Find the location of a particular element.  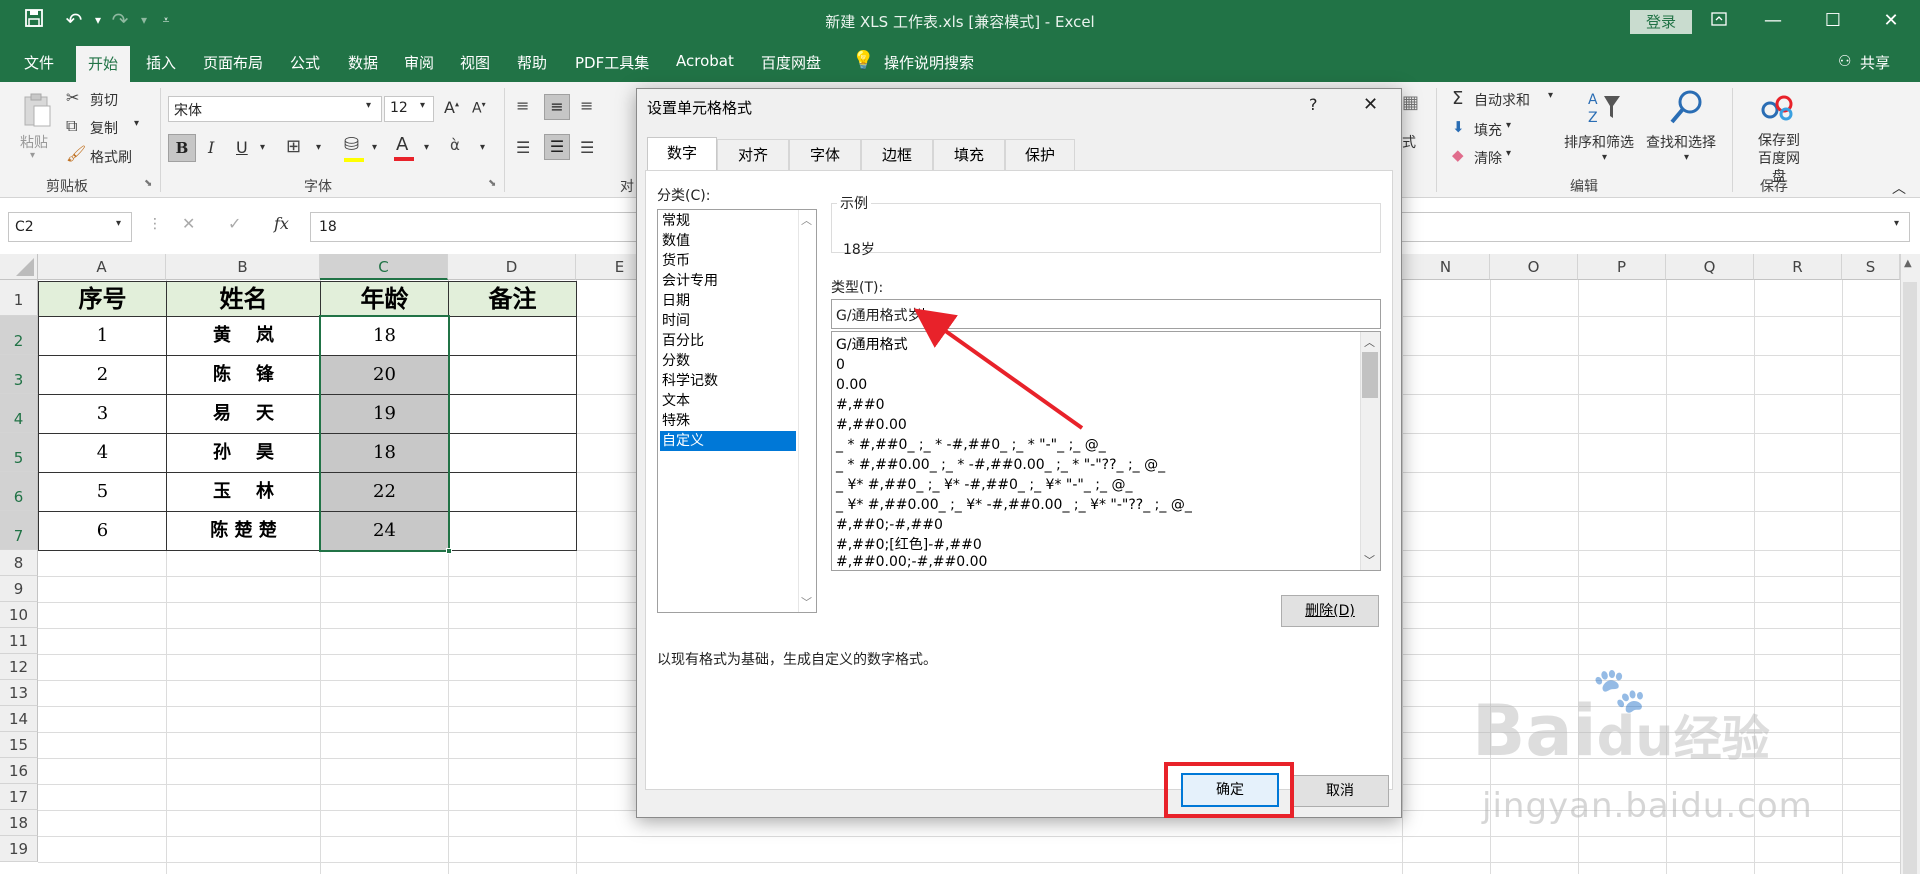

cell-no: 6 is located at coordinates (102, 531).